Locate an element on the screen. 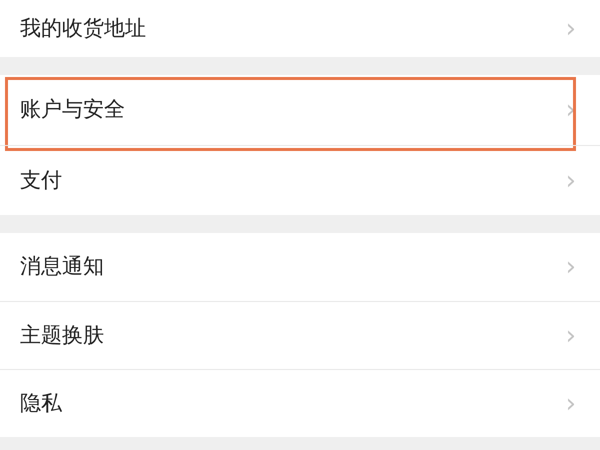  settings-item: 账户与安全 is located at coordinates (72, 110).